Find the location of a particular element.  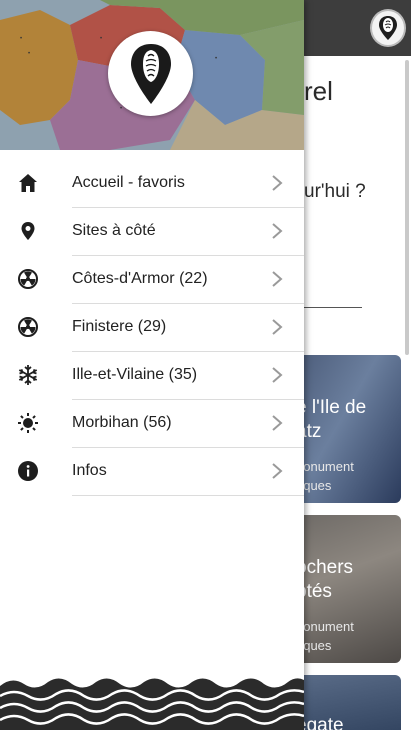

home-icon is located at coordinates (28, 183).